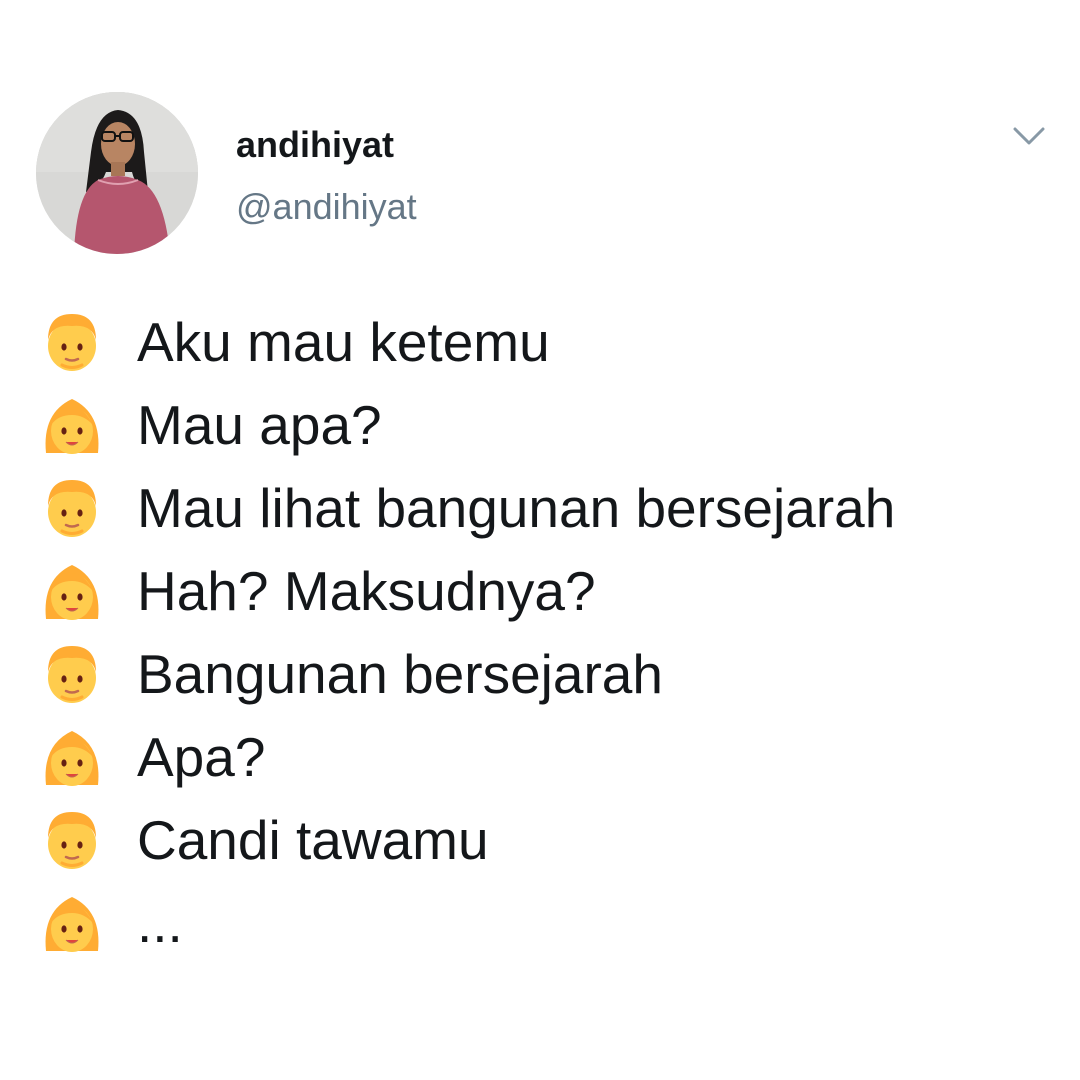  I want to click on line-text: Bangunan bersejarah, so click(400, 674).